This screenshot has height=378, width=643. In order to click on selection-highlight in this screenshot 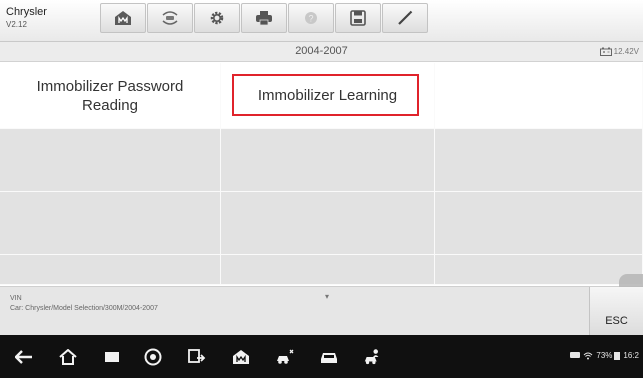, I will do `click(325, 95)`.